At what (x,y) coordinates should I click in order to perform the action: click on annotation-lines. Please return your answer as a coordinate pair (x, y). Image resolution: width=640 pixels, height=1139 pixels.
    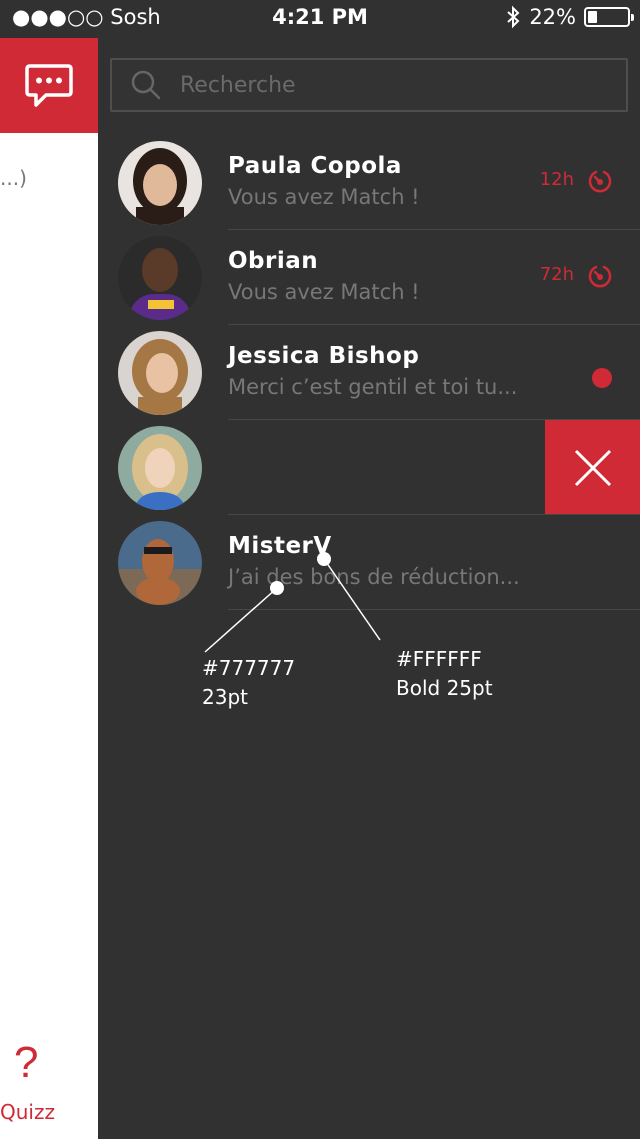
    Looking at the image, I should click on (292, 602).